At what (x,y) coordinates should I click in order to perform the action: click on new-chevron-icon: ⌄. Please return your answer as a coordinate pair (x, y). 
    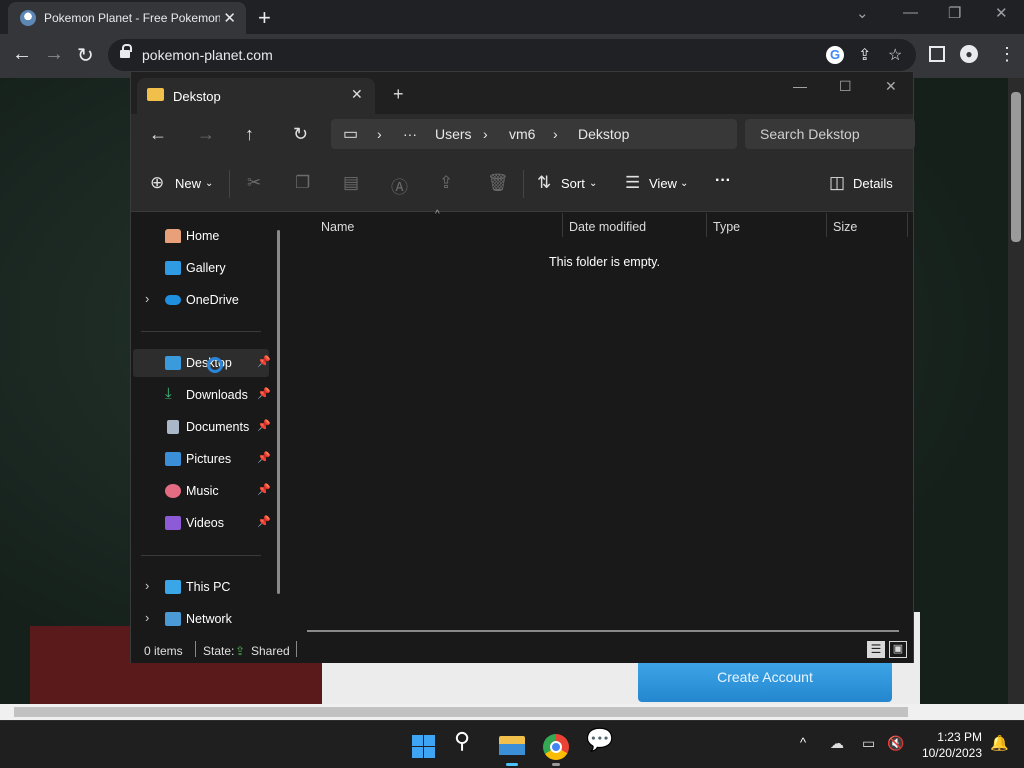
    Looking at the image, I should click on (209, 183).